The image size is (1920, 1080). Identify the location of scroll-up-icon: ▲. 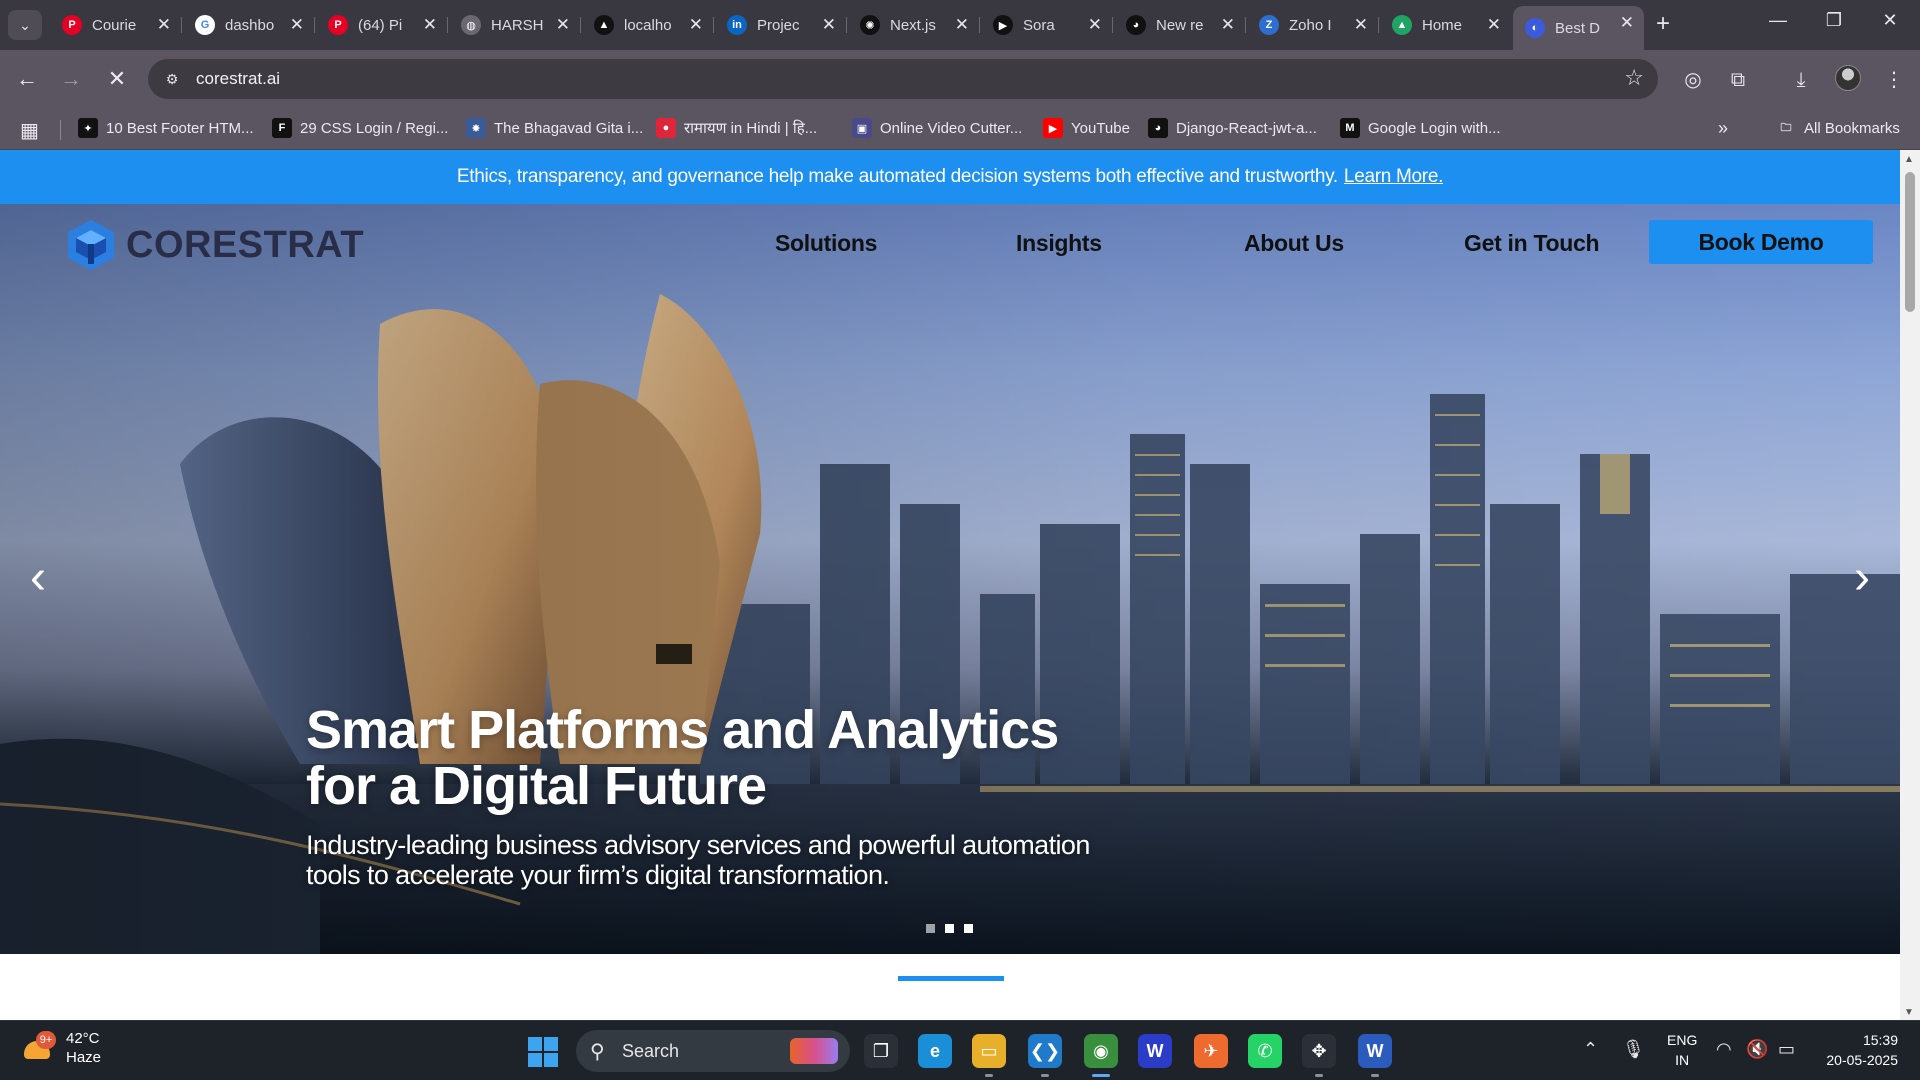
(1909, 159).